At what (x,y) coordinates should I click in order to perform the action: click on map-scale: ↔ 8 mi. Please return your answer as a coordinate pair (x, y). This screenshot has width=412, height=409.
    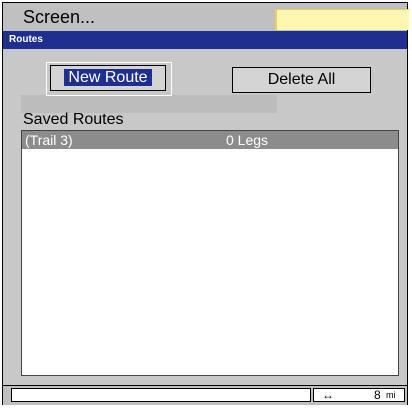
    Looking at the image, I should click on (359, 395).